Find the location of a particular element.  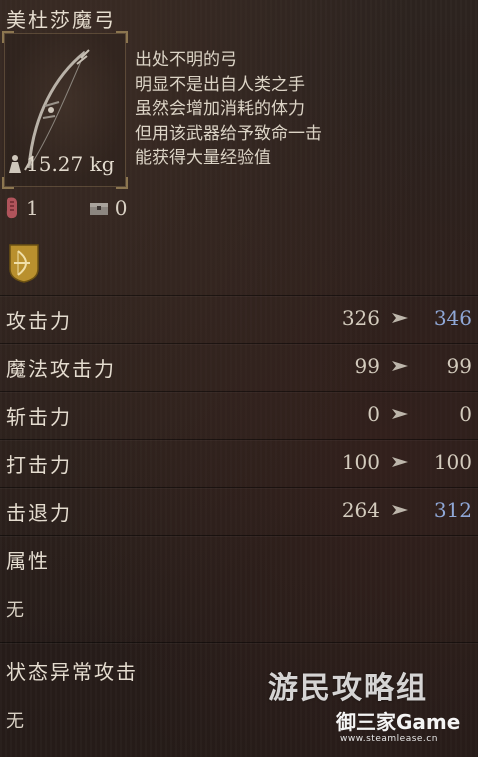

watermark-url: www.steamlease.cn is located at coordinates (389, 739).